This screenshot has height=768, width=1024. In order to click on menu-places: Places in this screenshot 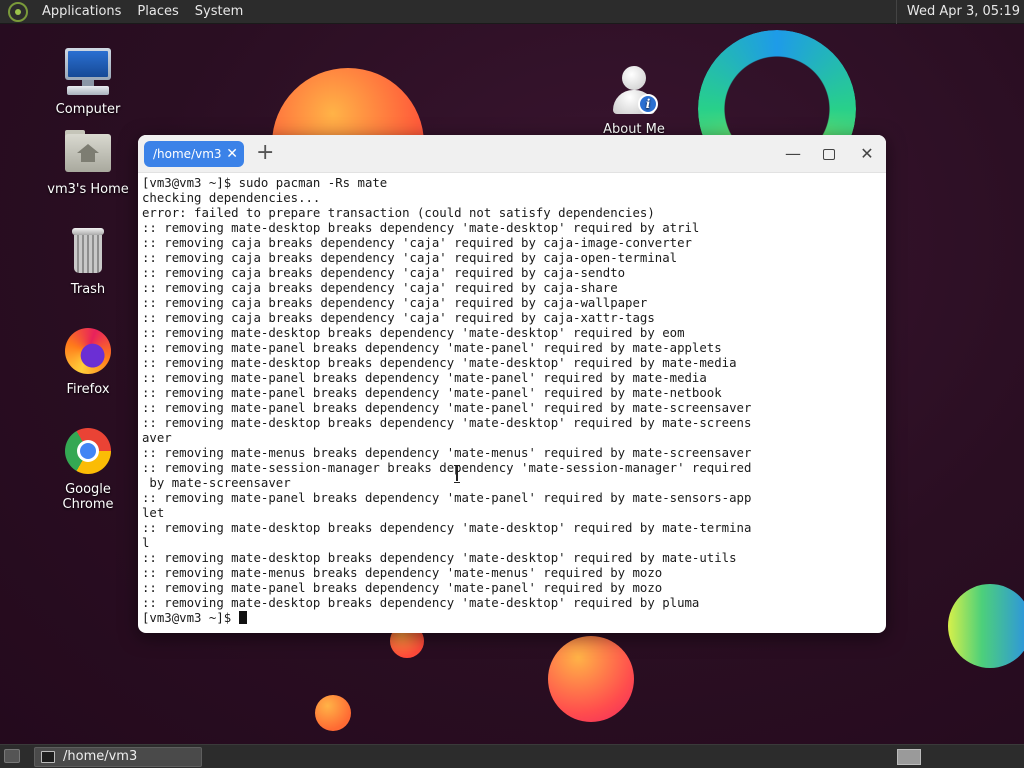, I will do `click(157, 12)`.